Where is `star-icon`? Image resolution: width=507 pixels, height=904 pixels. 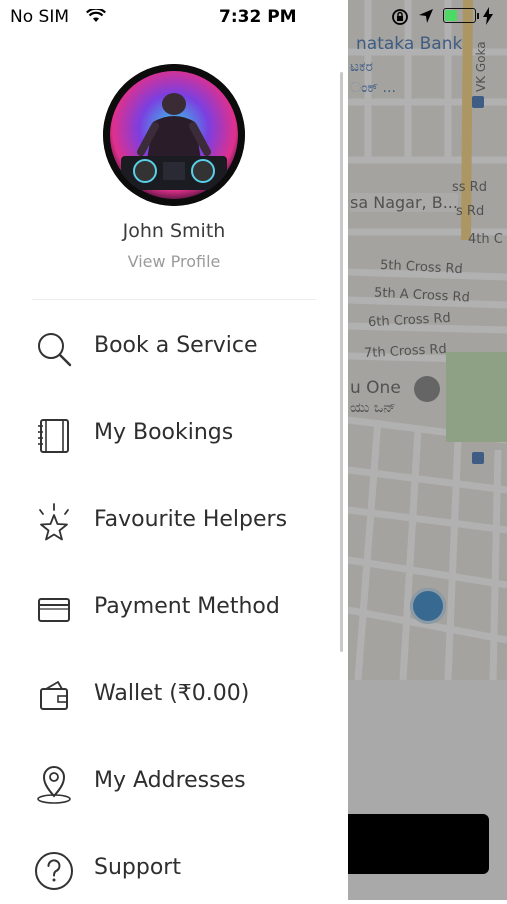 star-icon is located at coordinates (54, 522).